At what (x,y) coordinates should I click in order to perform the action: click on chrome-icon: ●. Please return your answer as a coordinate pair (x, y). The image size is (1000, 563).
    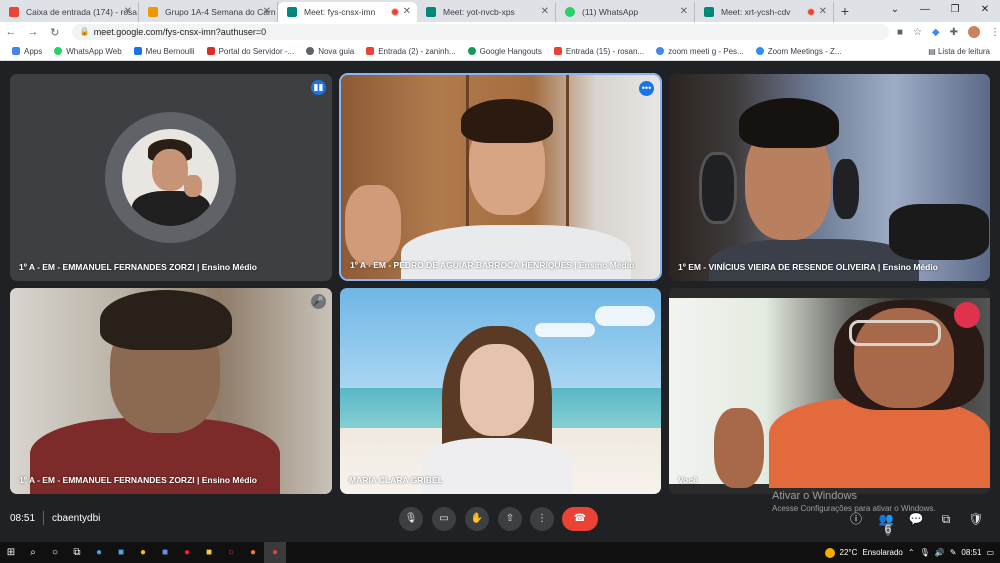
    Looking at the image, I should click on (143, 552).